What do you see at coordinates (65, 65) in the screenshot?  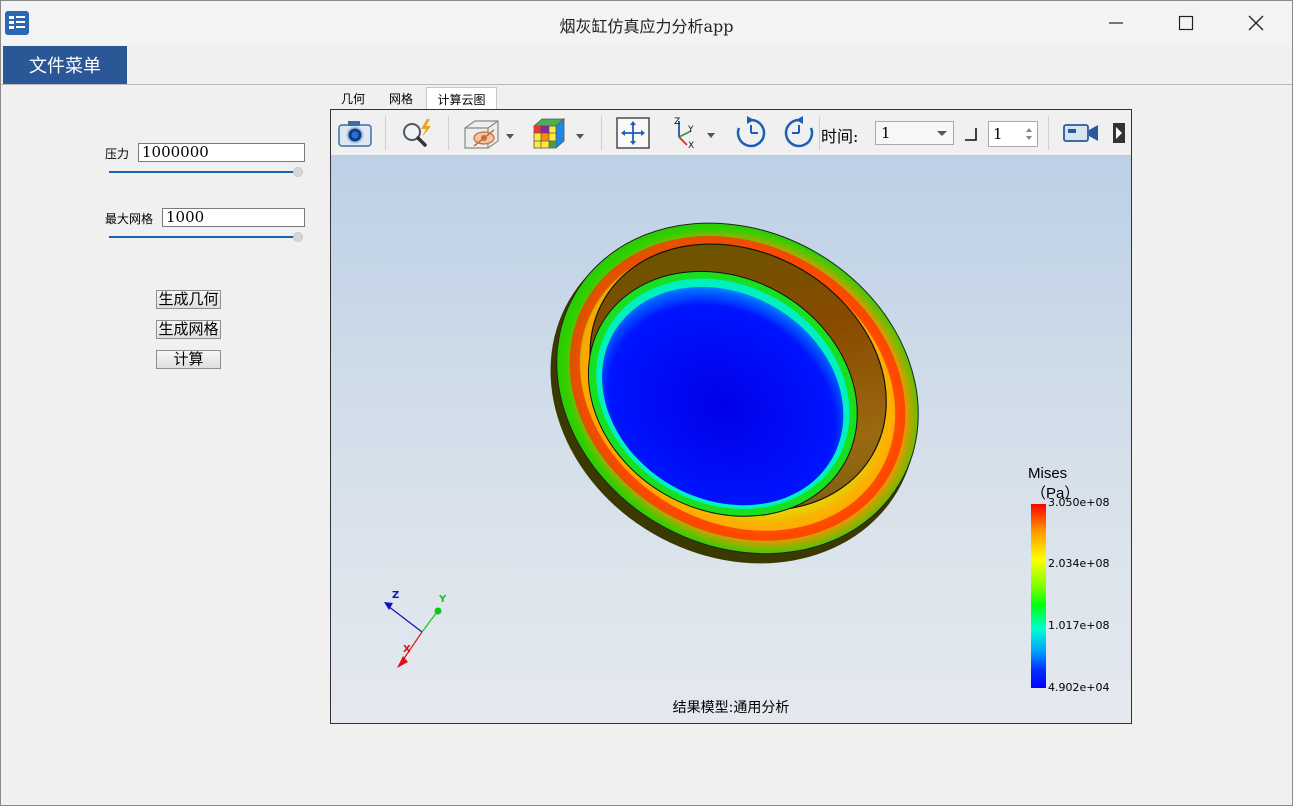 I see `file-menu: 文件菜单` at bounding box center [65, 65].